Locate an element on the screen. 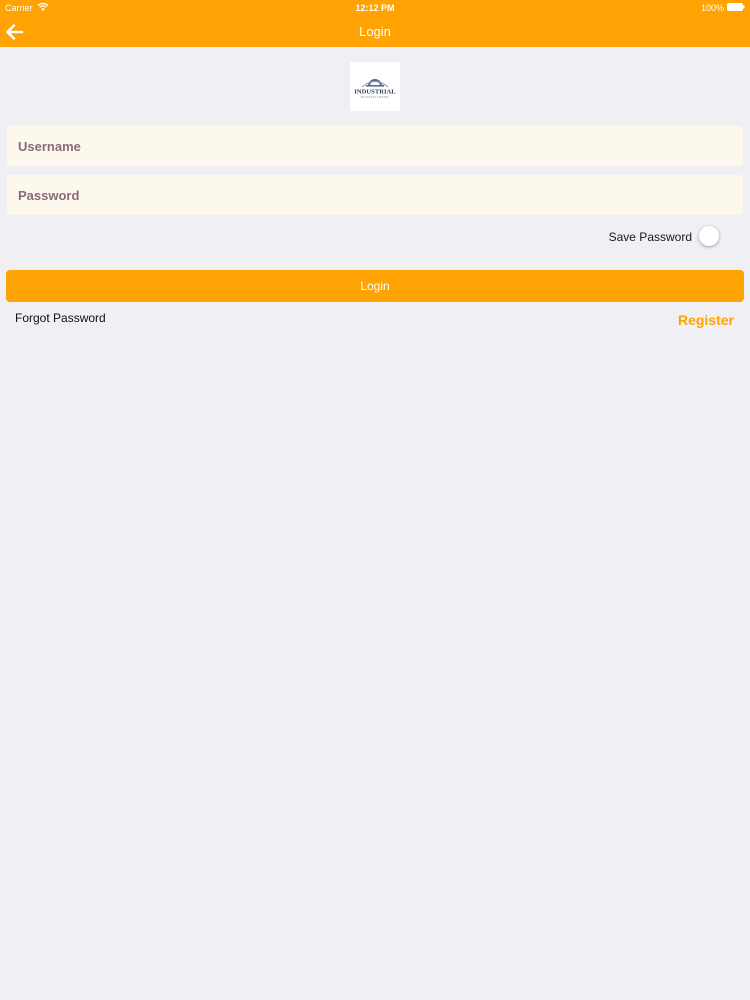 This screenshot has width=750, height=1000. status-bar: Carrier 12:12 PM 100% is located at coordinates (375, 8).